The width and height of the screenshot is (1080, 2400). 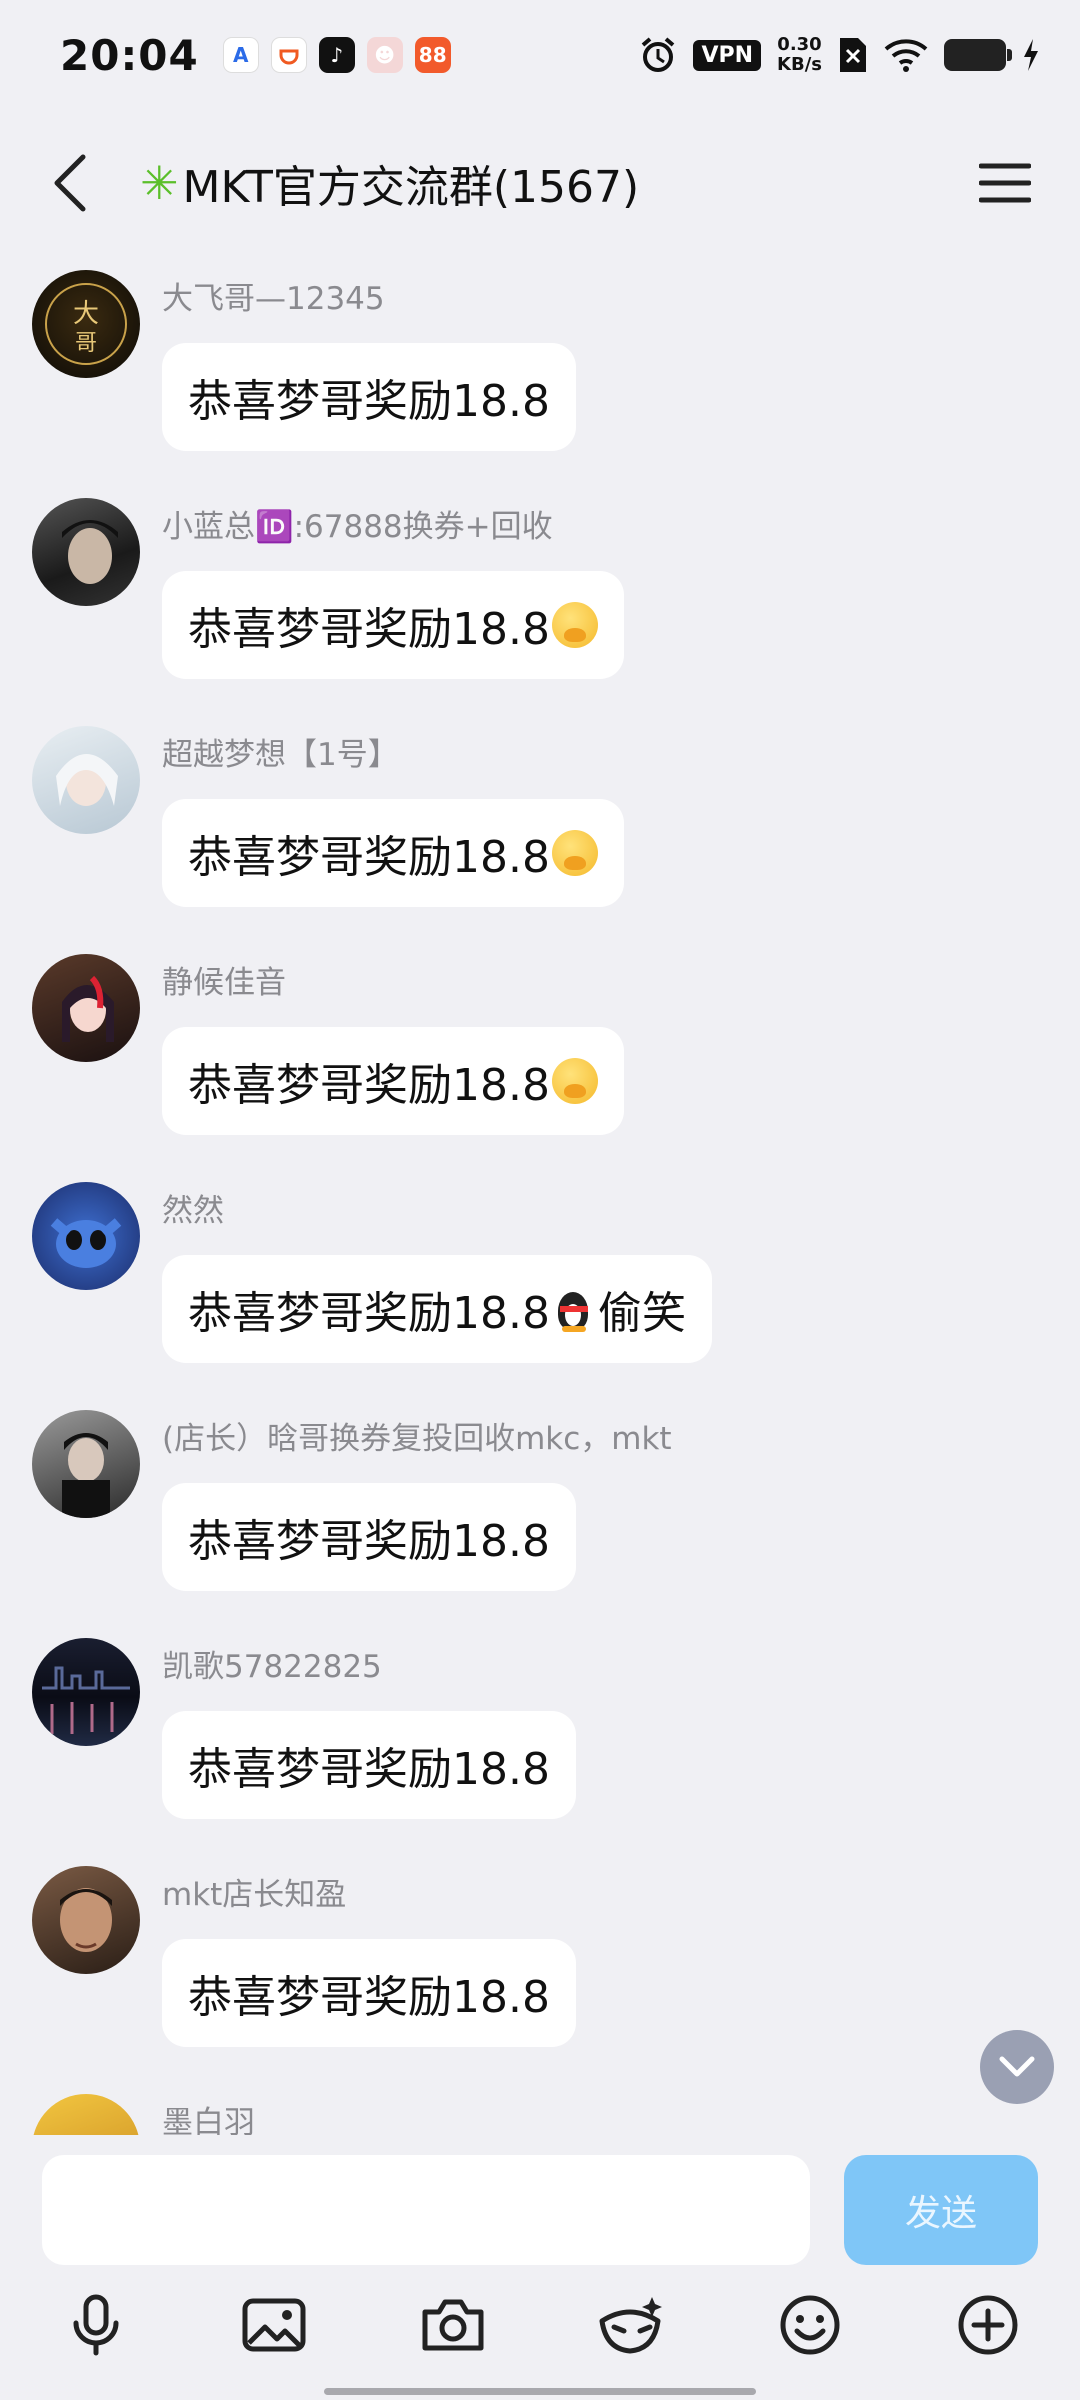 I want to click on smiley-face-icon, so click(x=810, y=2325).